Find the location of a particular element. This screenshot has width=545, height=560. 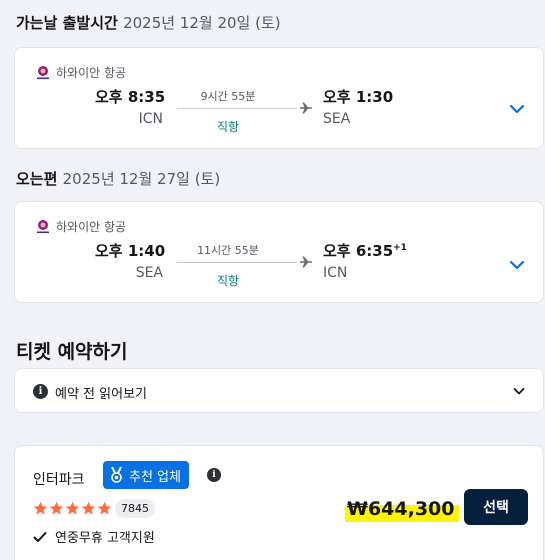

departure-time: 오후 8:35 is located at coordinates (130, 97).